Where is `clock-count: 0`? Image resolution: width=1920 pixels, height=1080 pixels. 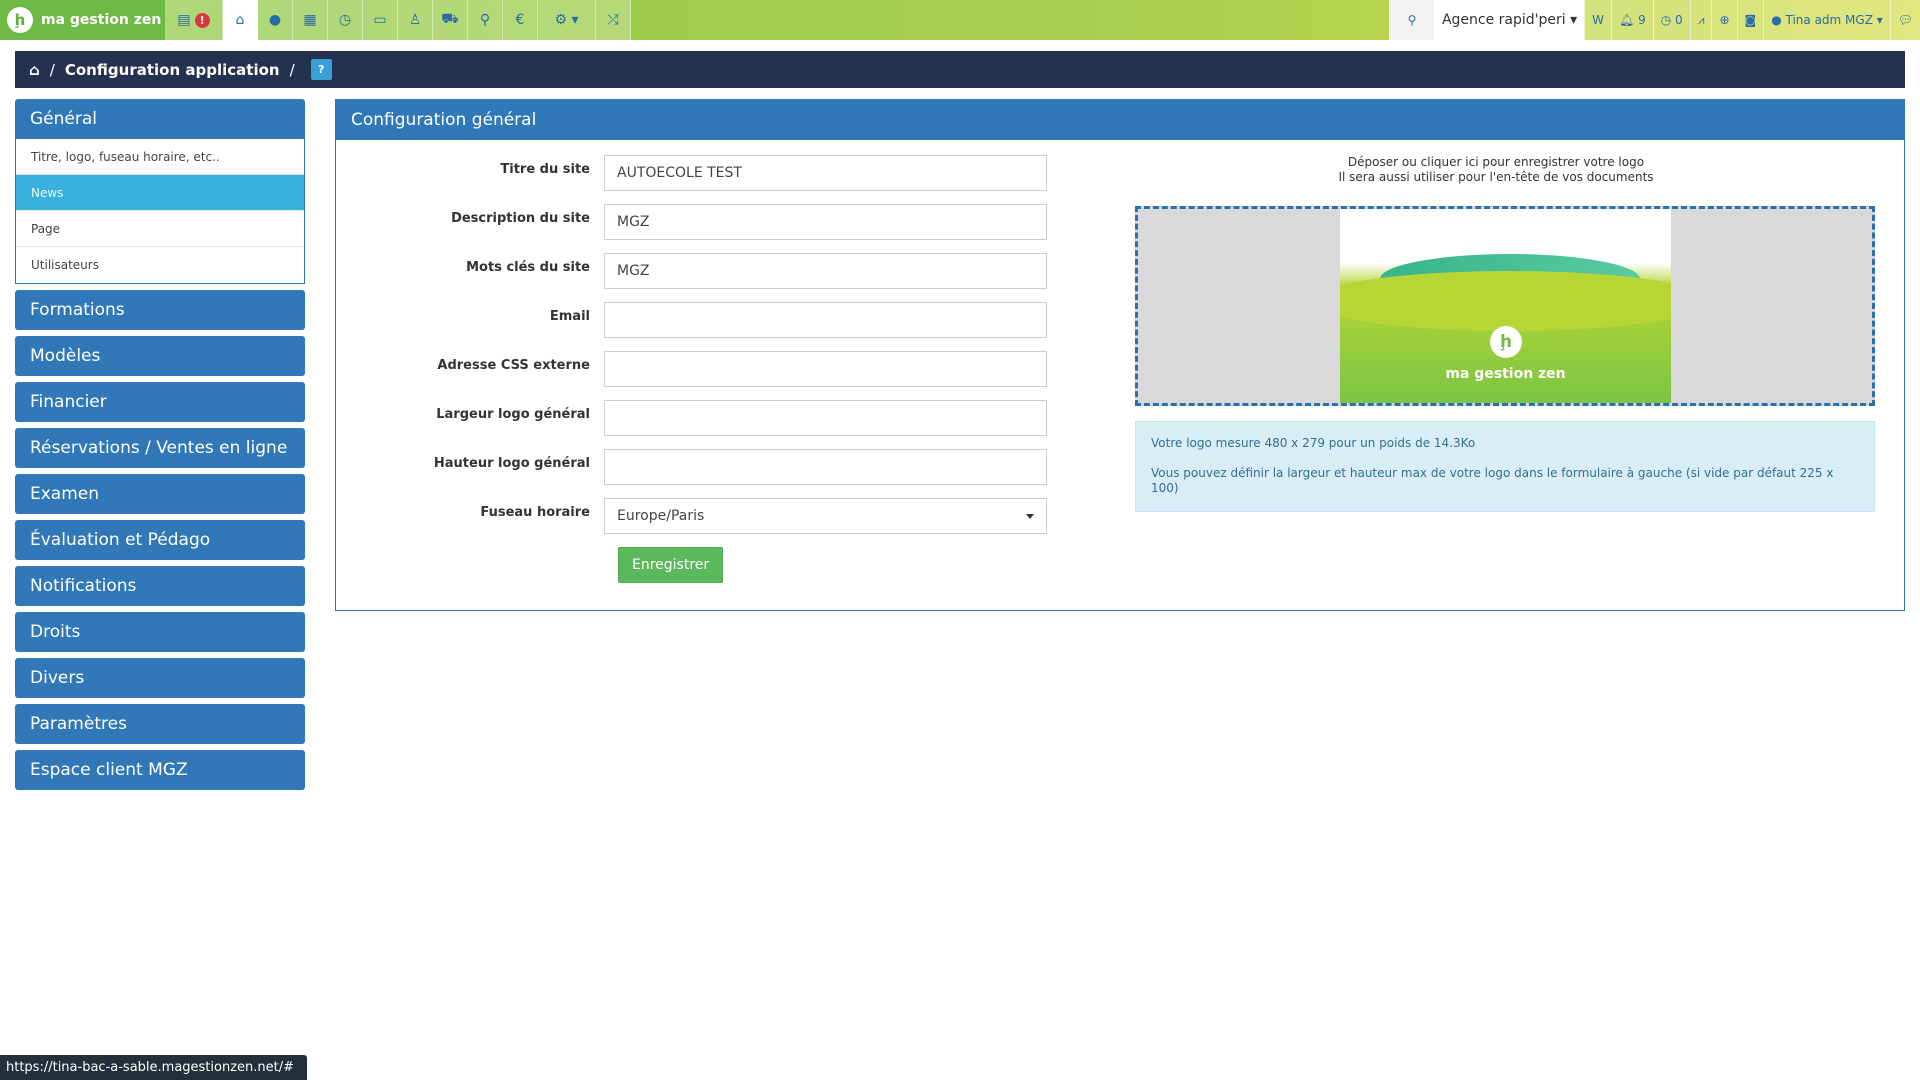 clock-count: 0 is located at coordinates (1679, 20).